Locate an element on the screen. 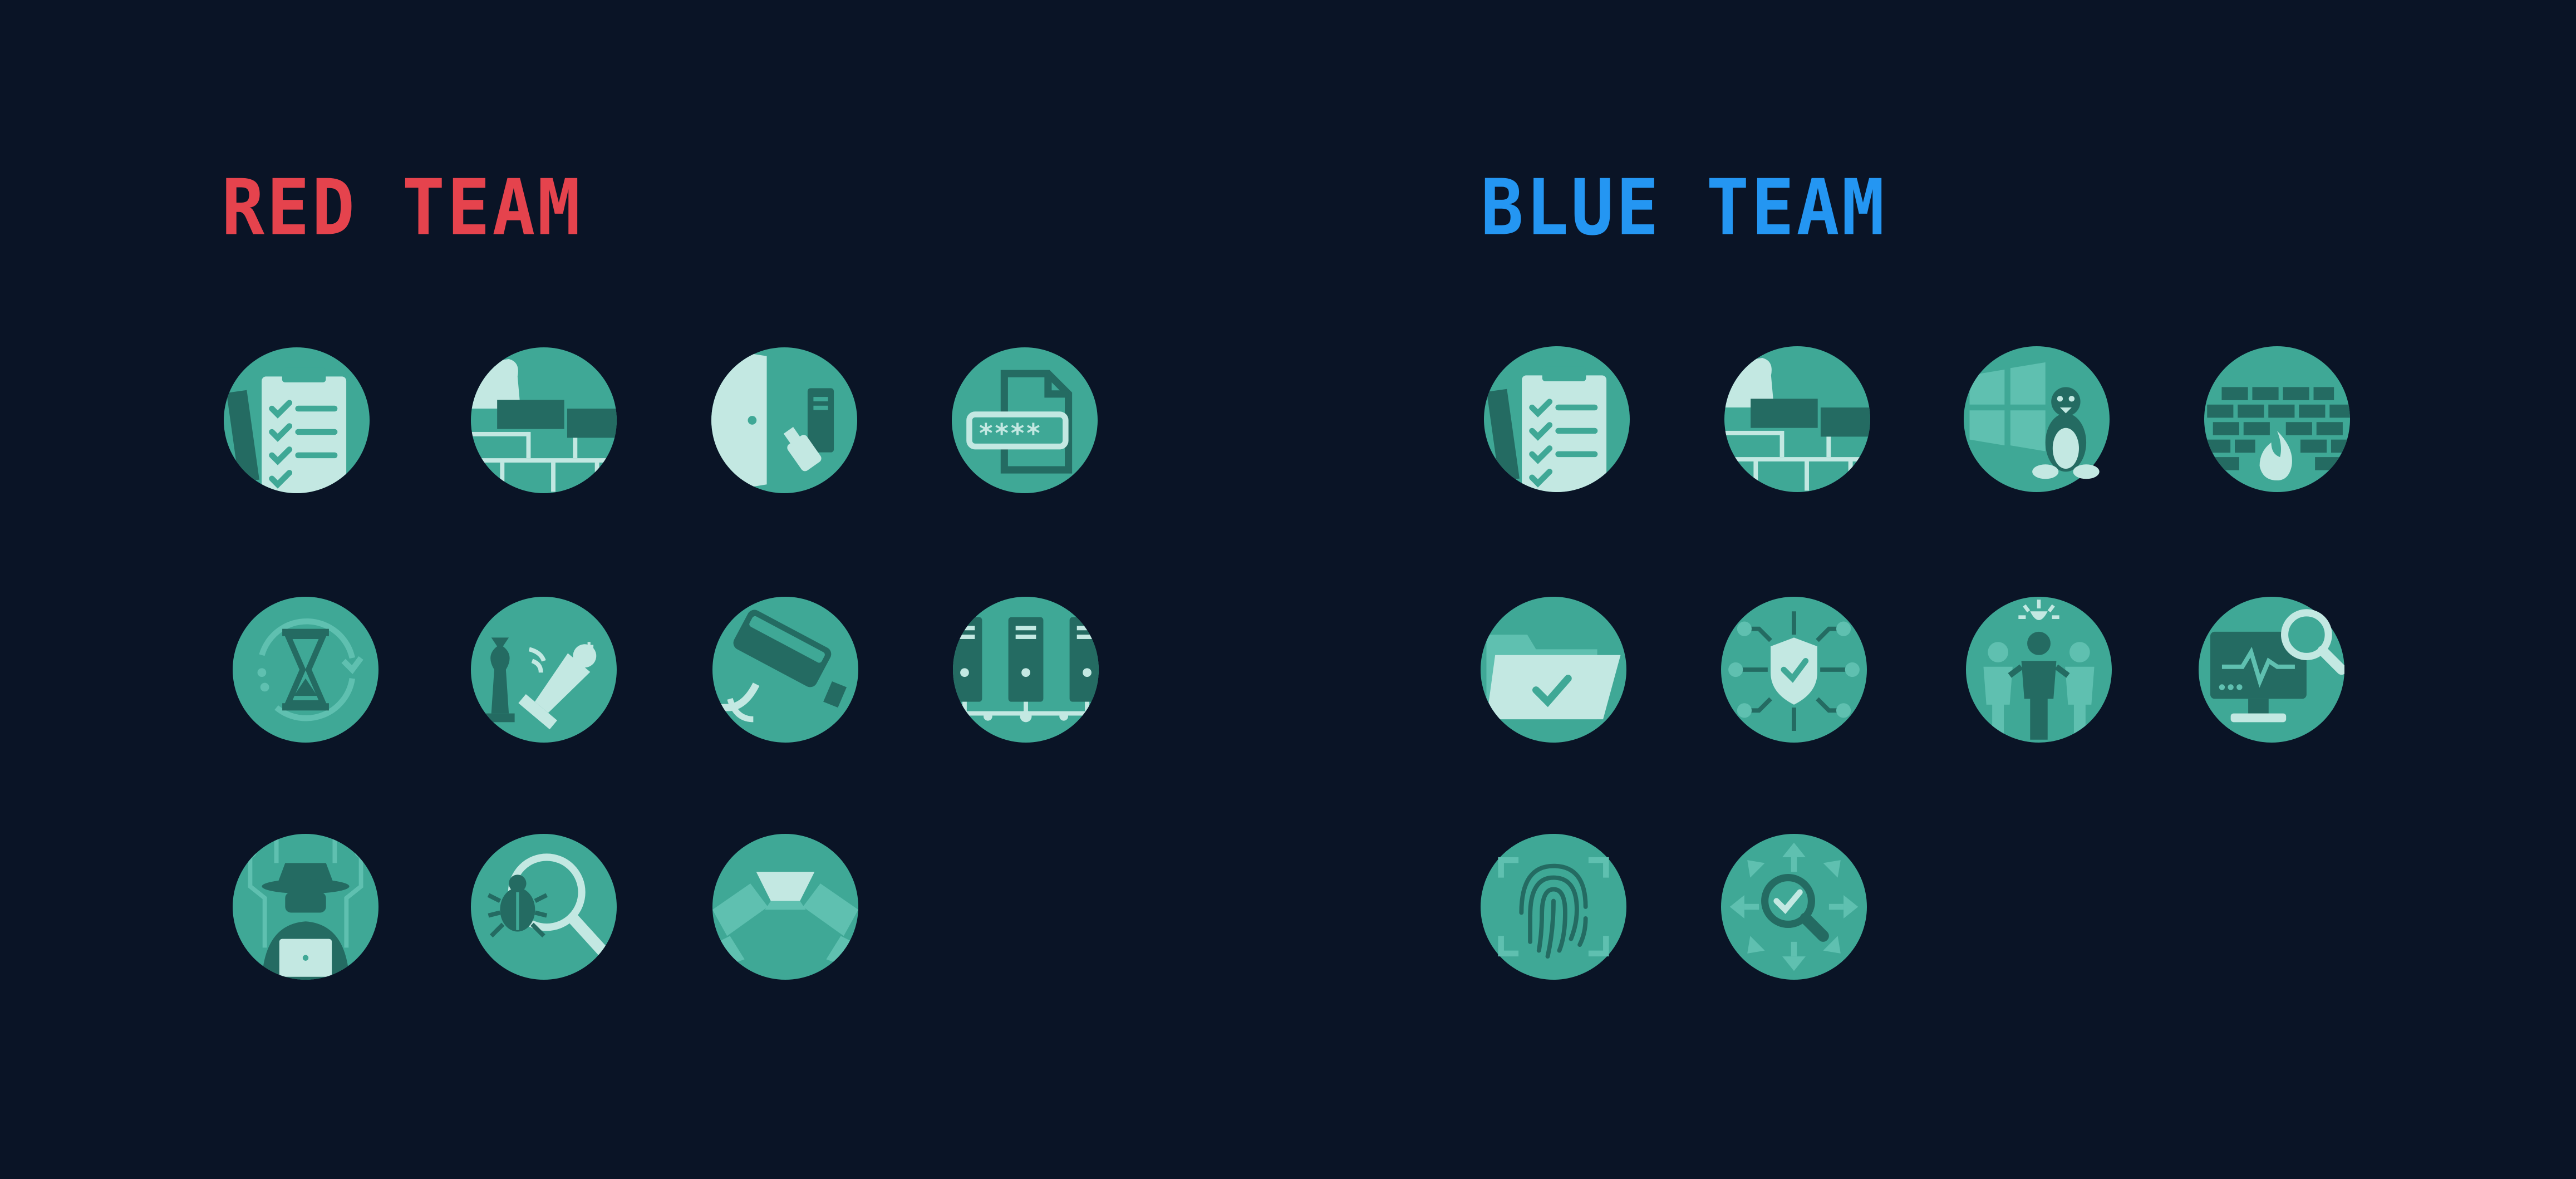 This screenshot has width=2576, height=1179. door-usb-drive-icon is located at coordinates (784, 420).